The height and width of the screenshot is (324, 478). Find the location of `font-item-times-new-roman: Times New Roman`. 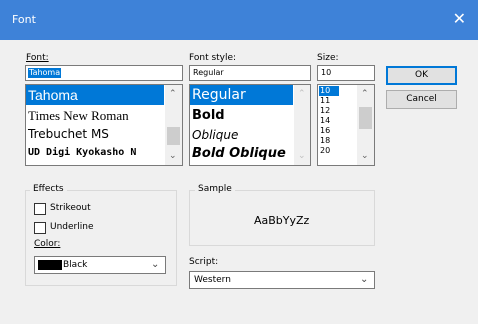

font-item-times-new-roman: Times New Roman is located at coordinates (78, 116).